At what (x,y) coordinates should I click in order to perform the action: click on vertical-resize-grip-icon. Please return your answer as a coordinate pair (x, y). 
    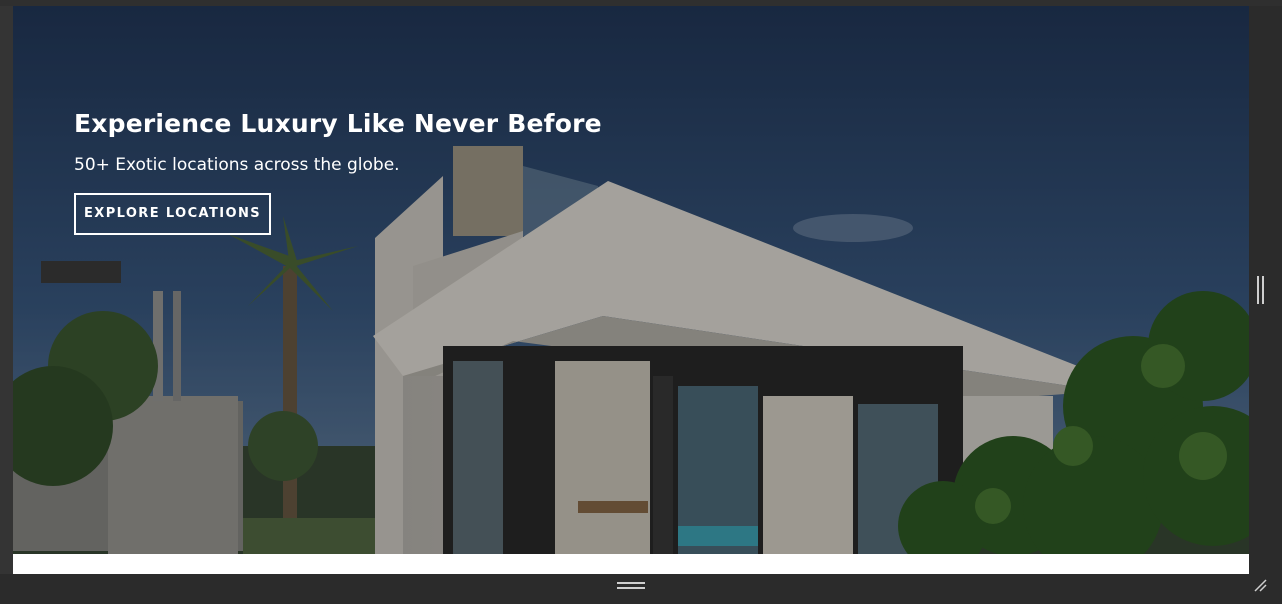
    Looking at the image, I should click on (1261, 291).